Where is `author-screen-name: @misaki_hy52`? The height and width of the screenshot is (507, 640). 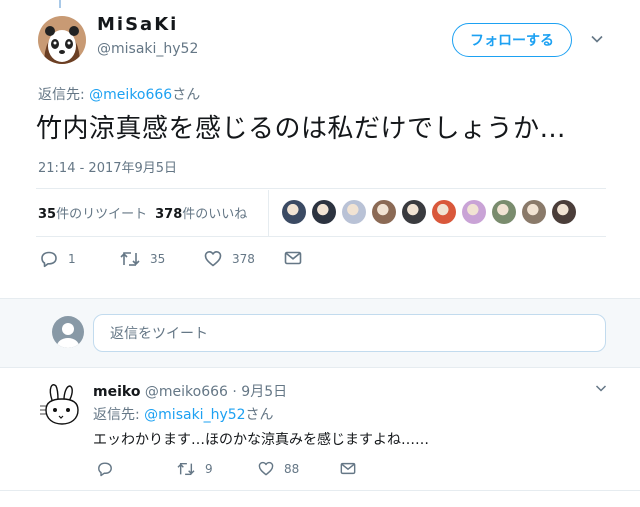 author-screen-name: @misaki_hy52 is located at coordinates (147, 49).